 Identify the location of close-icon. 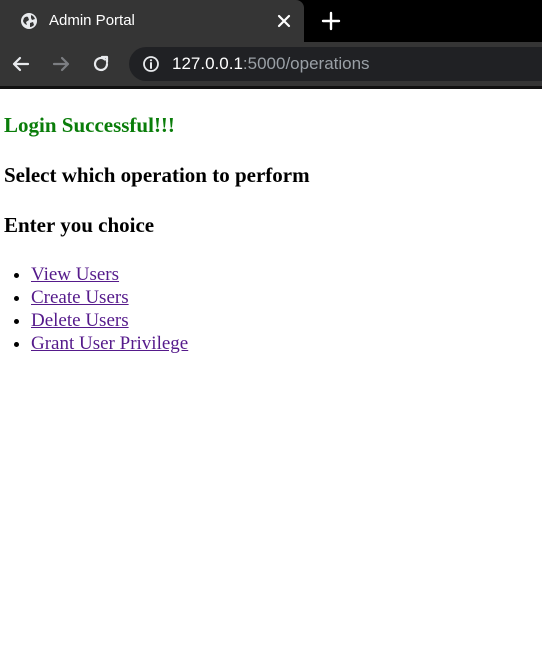
(284, 21).